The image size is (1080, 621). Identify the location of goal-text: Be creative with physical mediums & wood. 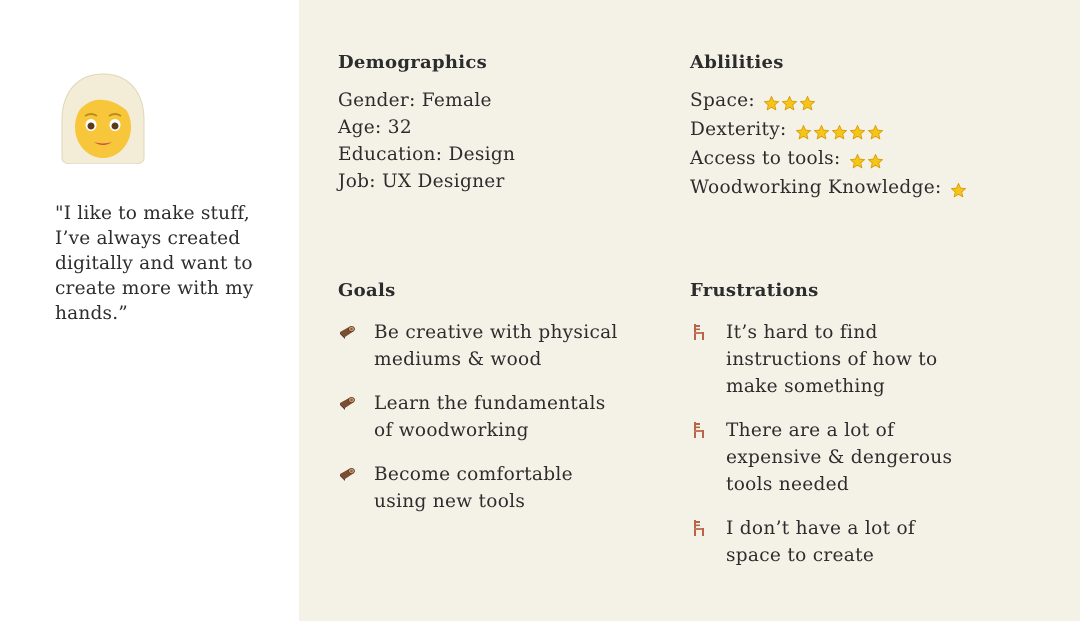
(496, 346).